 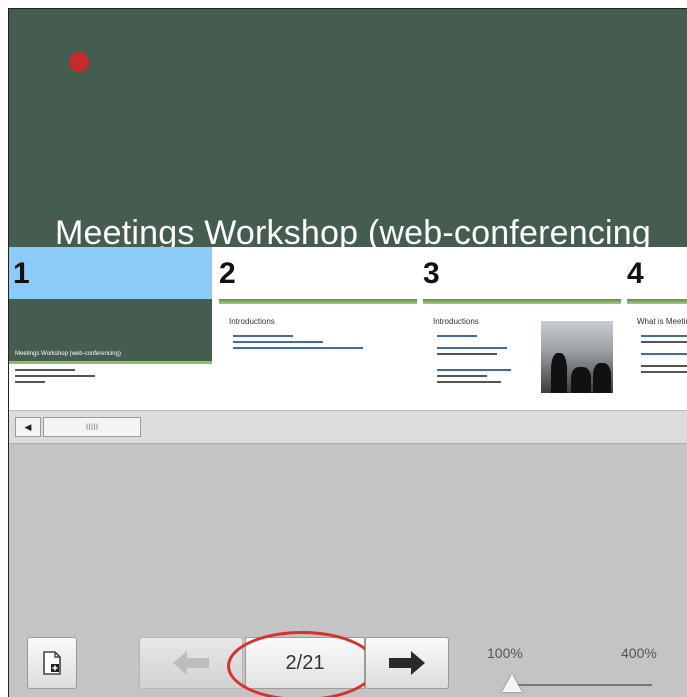 I want to click on slide-thumbnail-3: 3 Introductions, so click(x=520, y=328).